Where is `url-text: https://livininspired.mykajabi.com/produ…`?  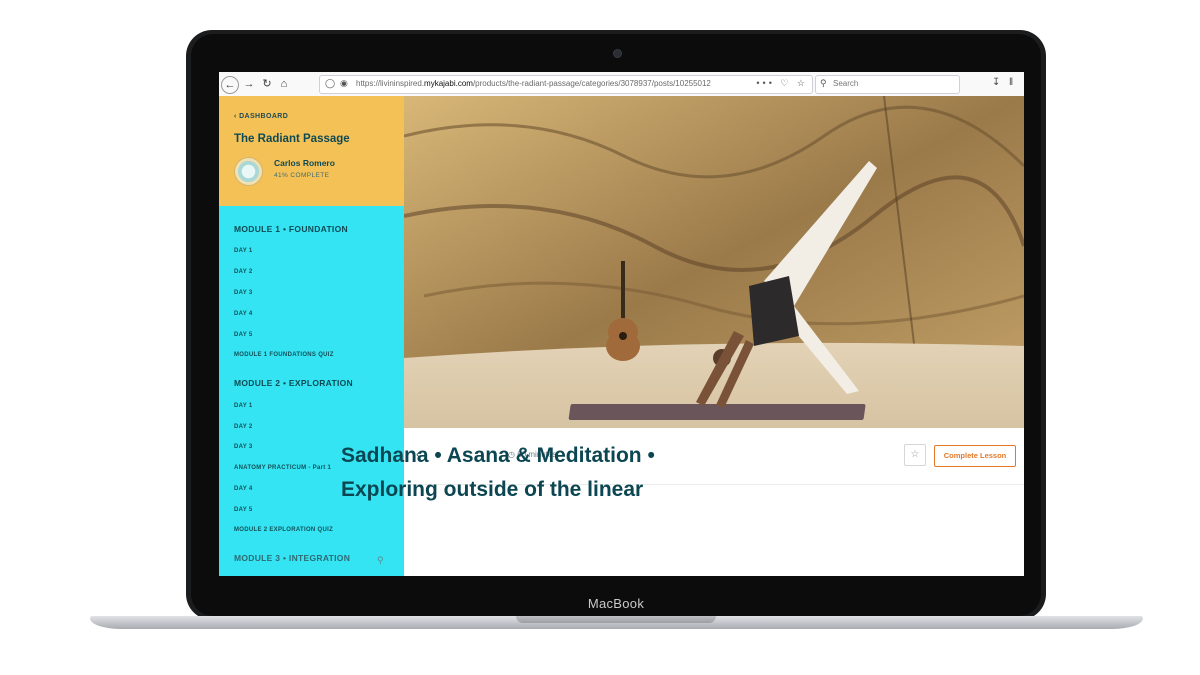 url-text: https://livininspired.mykajabi.com/produ… is located at coordinates (533, 83).